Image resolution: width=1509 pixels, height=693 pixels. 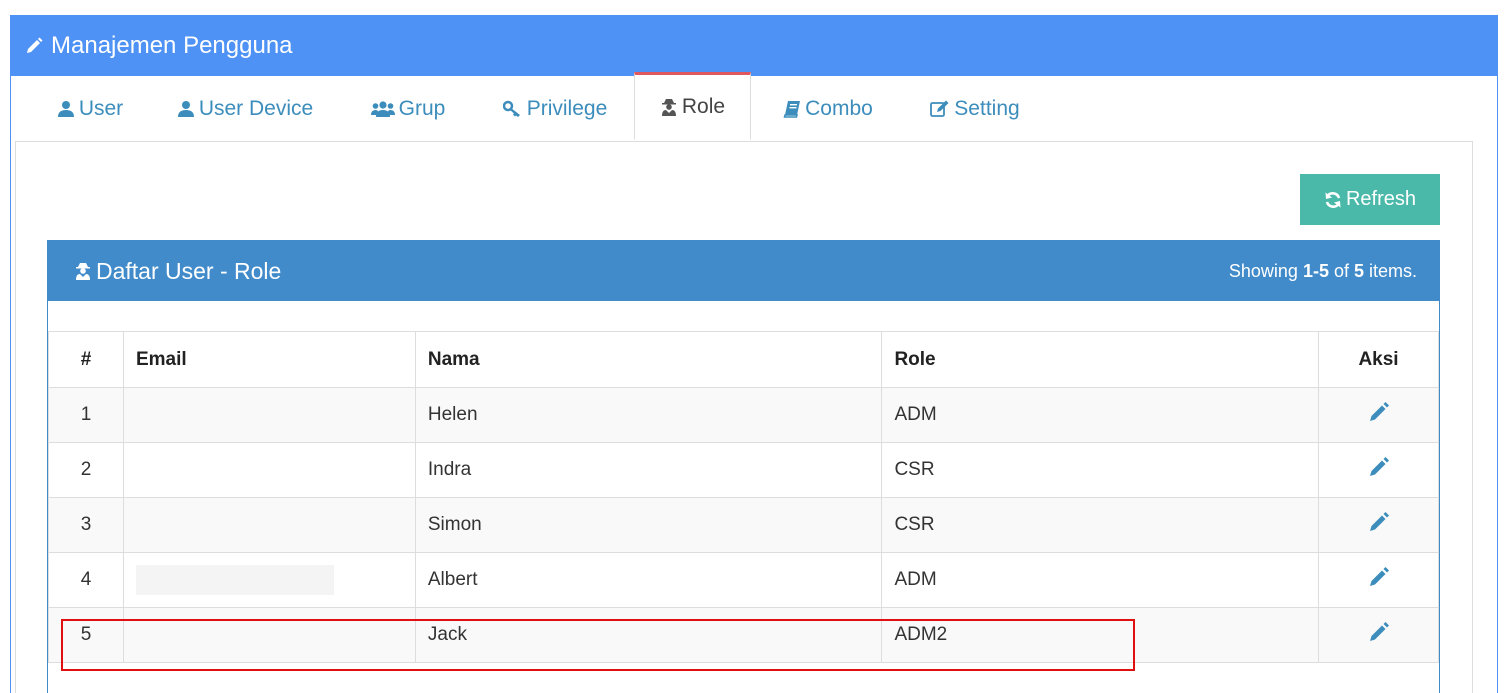 I want to click on tab-combo: Combo, so click(x=828, y=108).